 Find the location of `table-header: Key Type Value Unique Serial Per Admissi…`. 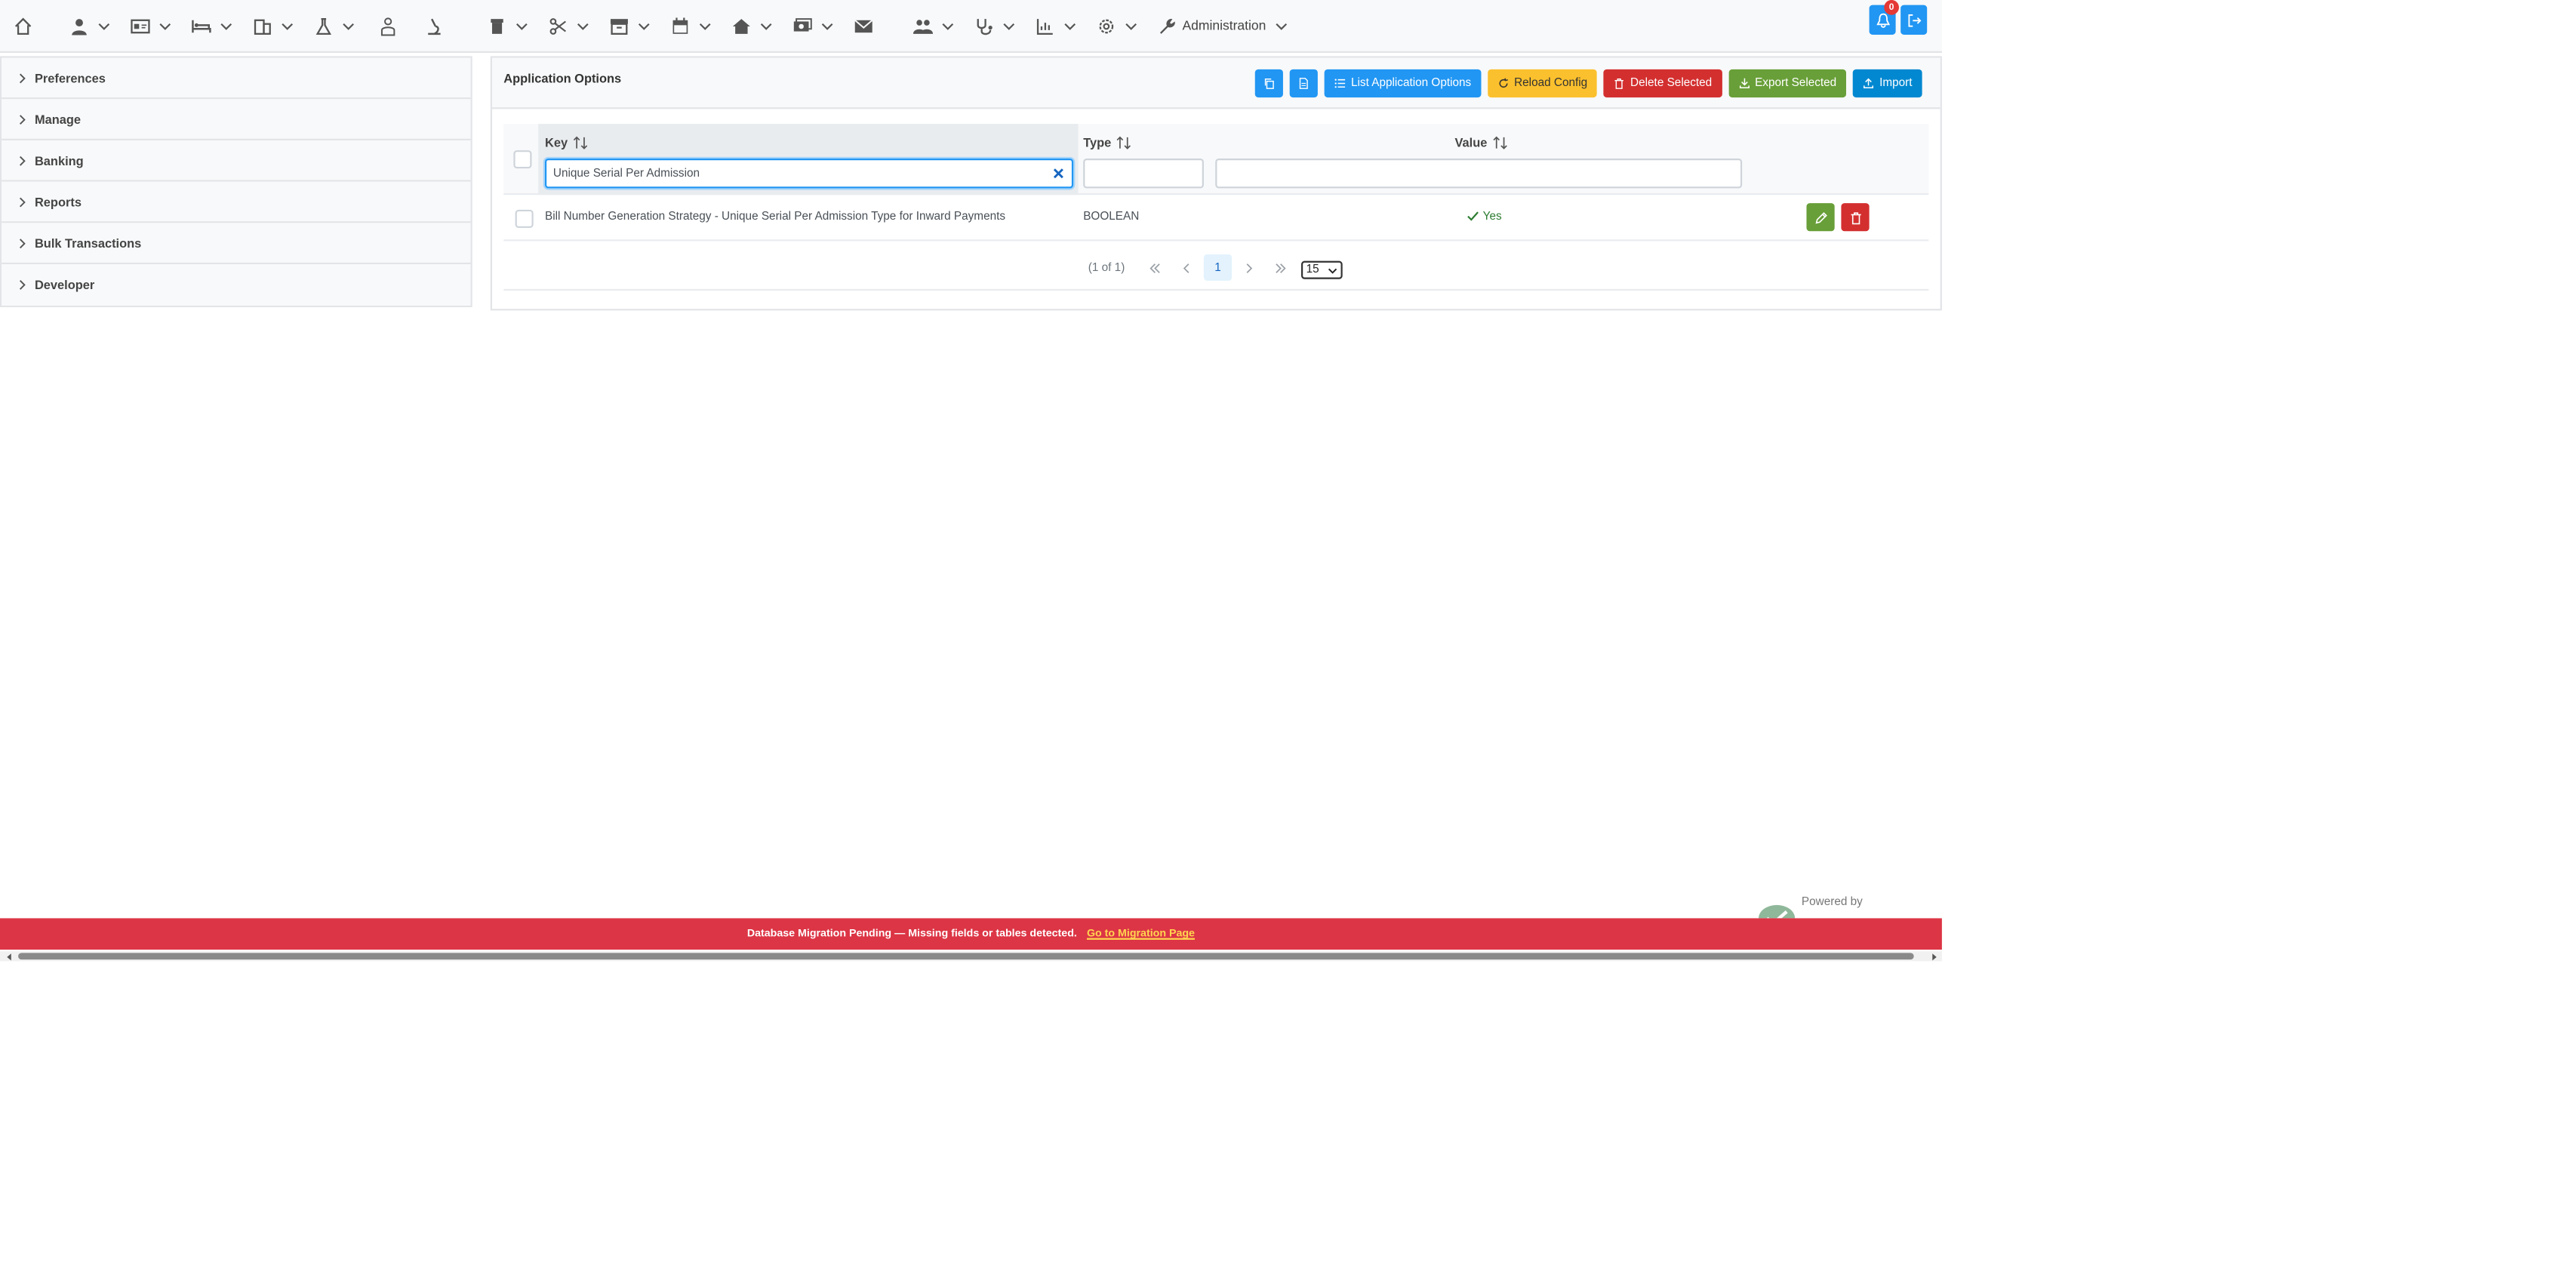

table-header: Key Type Value Unique Serial Per Admissi… is located at coordinates (1216, 160).